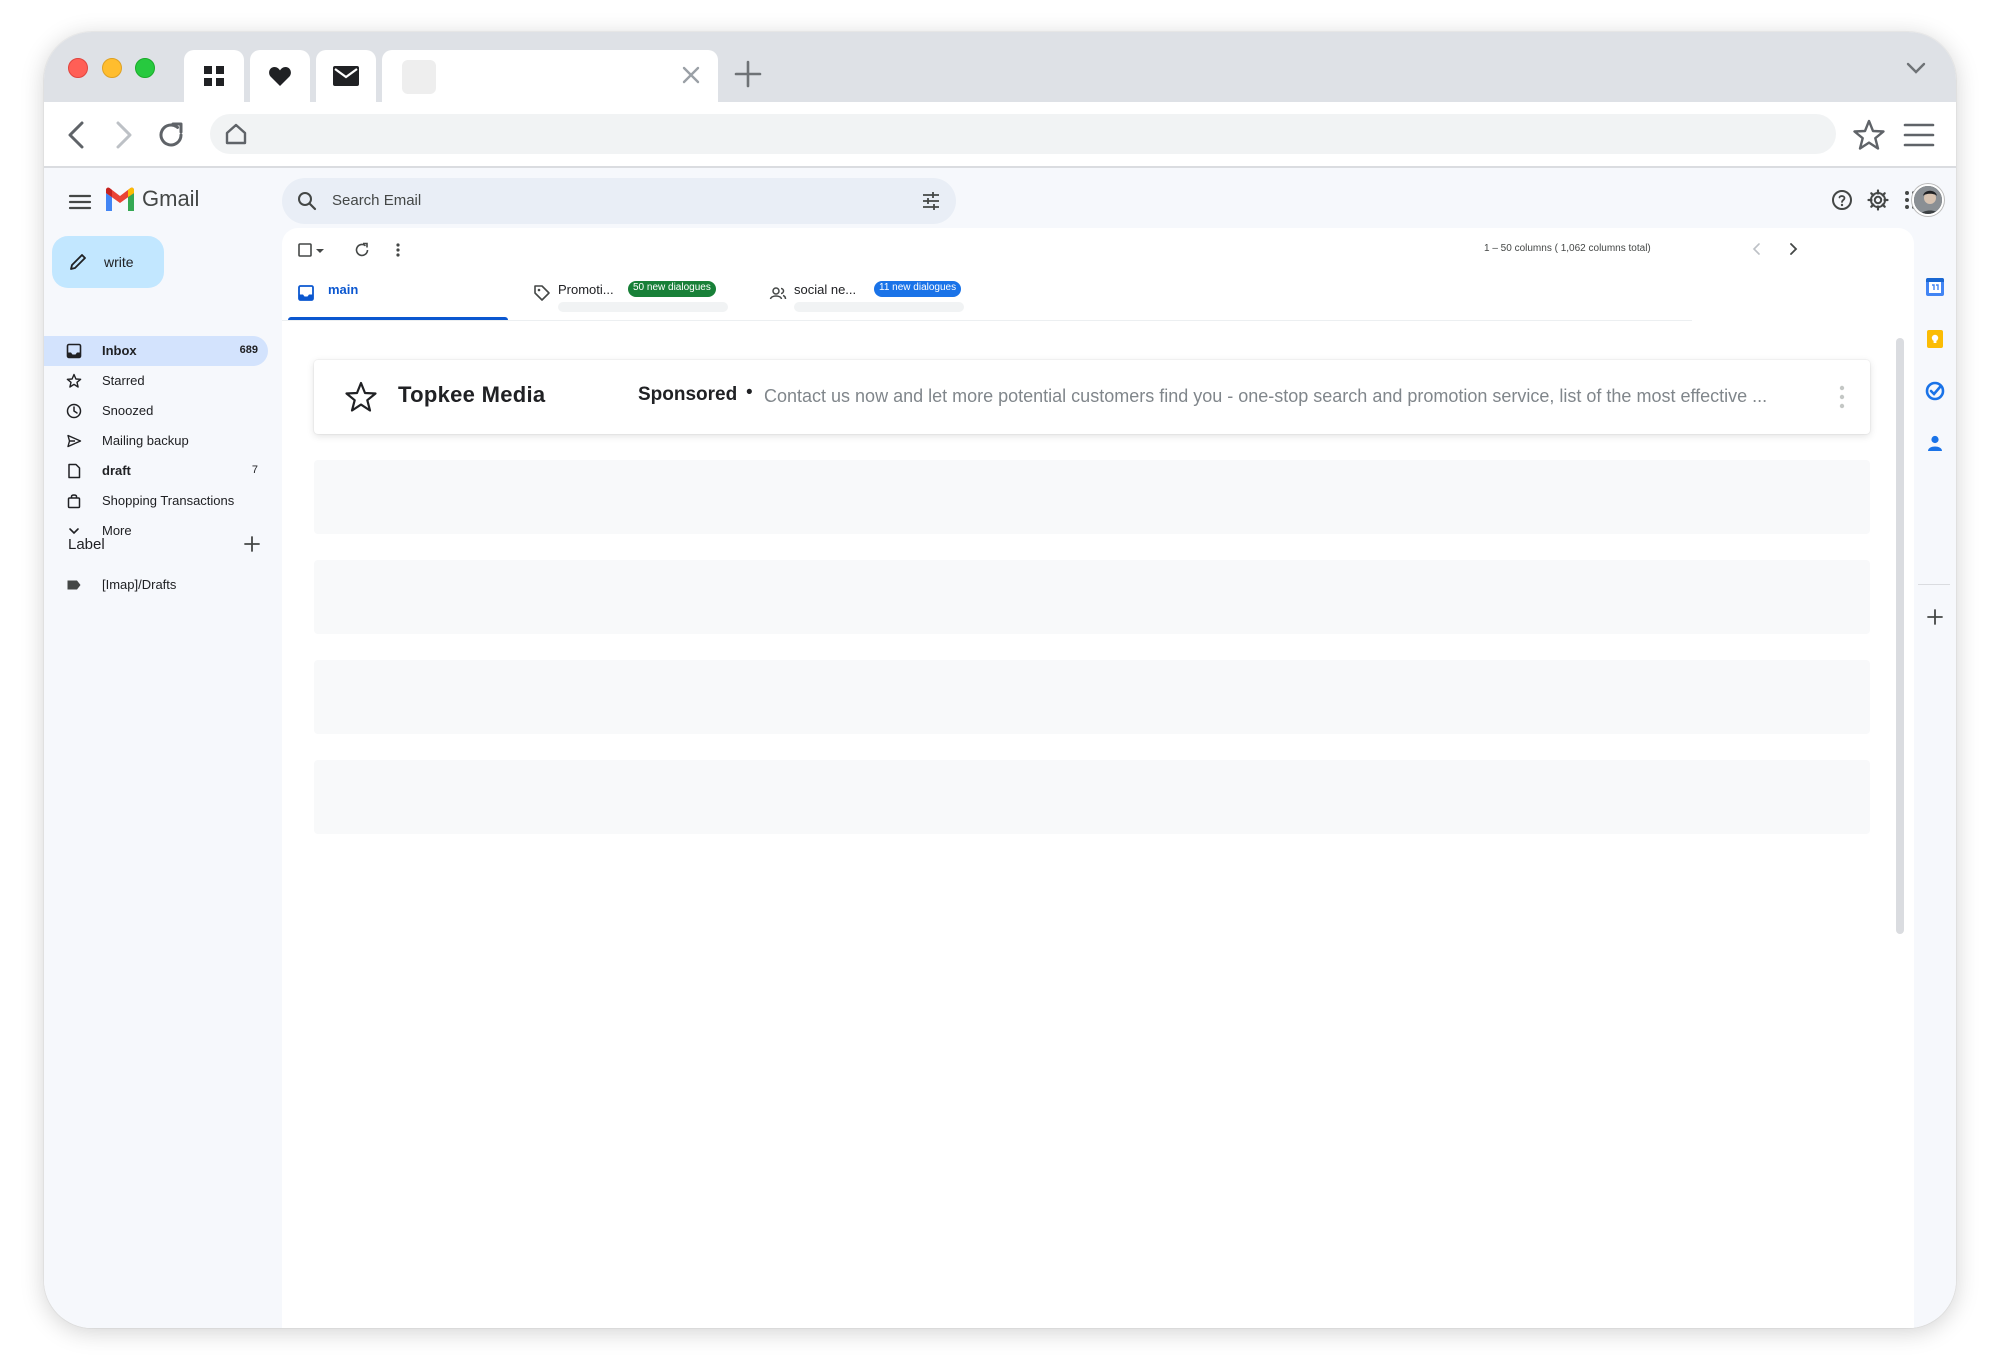 The width and height of the screenshot is (2000, 1360). I want to click on tab-favicon, so click(419, 77).